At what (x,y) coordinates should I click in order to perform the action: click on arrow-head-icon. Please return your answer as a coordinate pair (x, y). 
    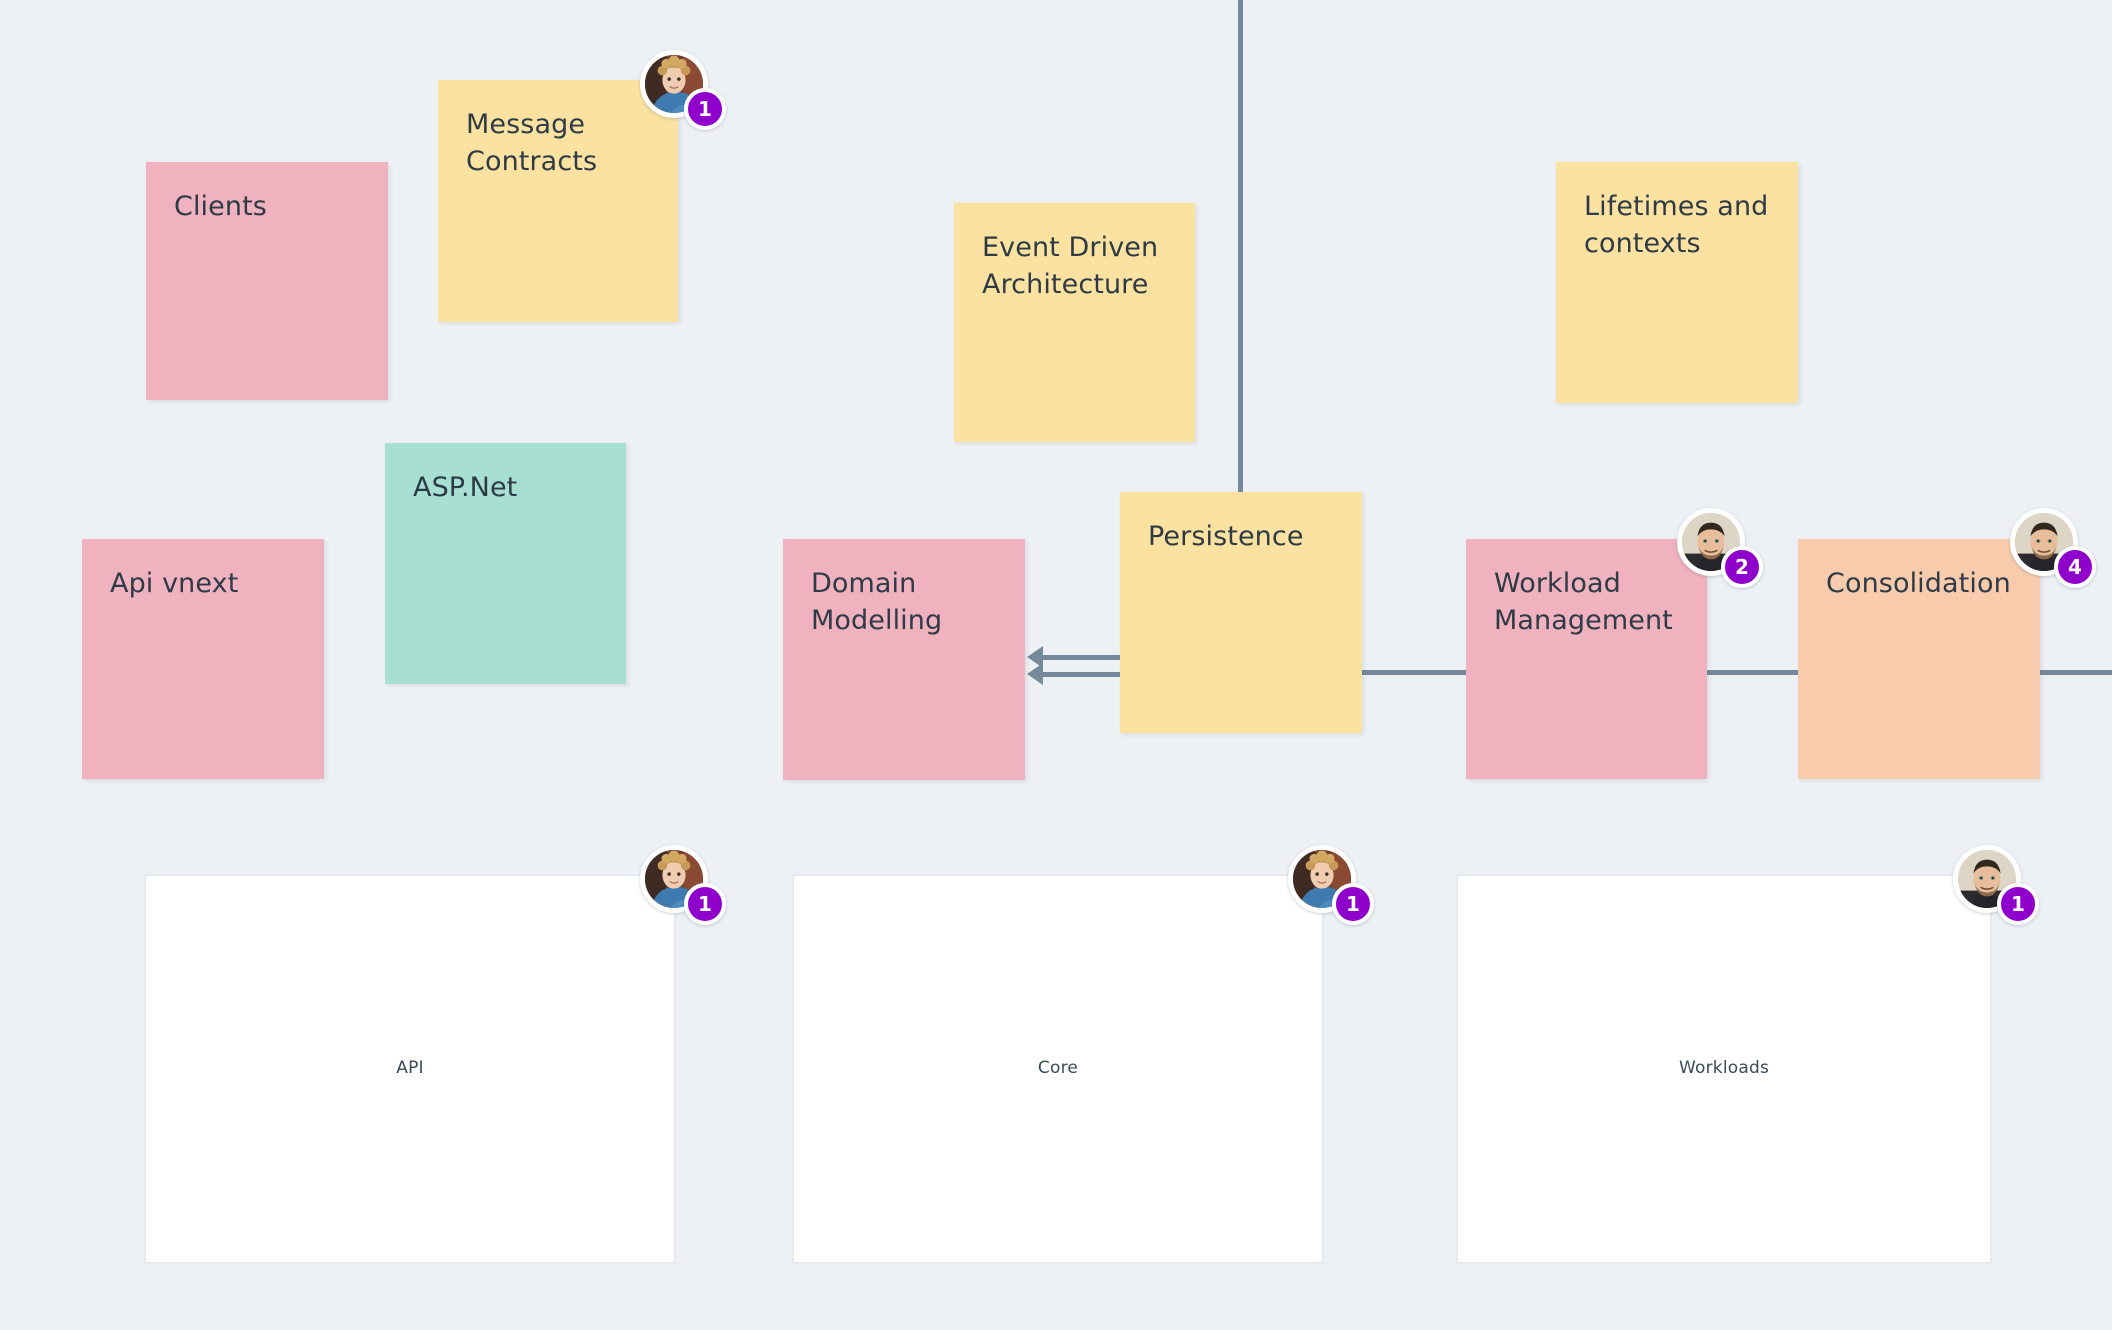
    Looking at the image, I should click on (1035, 674).